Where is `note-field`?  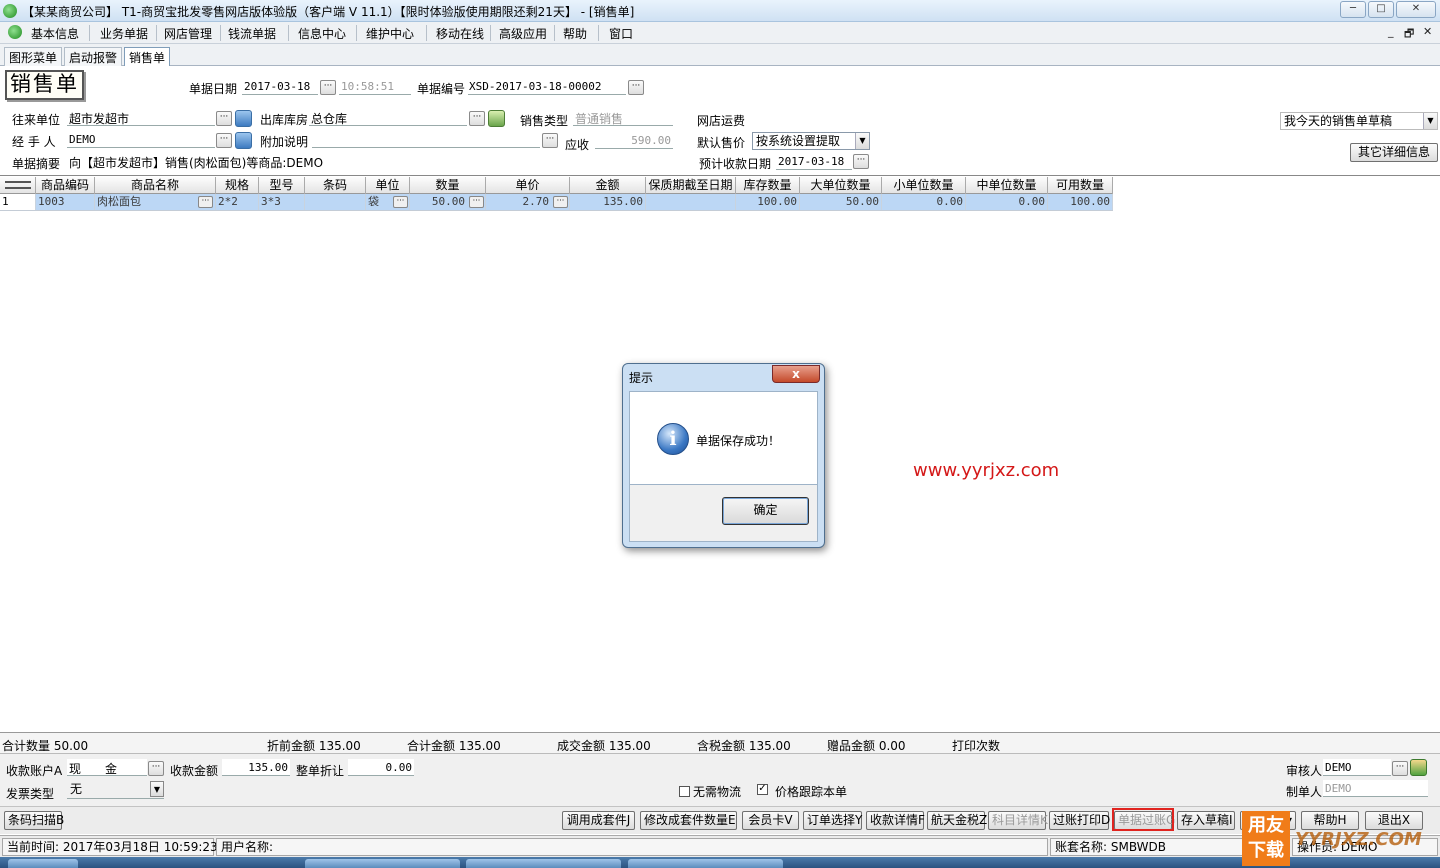 note-field is located at coordinates (426, 139).